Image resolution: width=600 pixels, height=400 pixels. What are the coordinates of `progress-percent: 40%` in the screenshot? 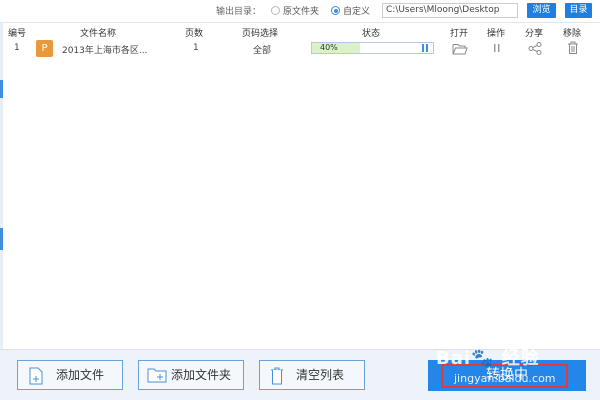 It's located at (329, 47).